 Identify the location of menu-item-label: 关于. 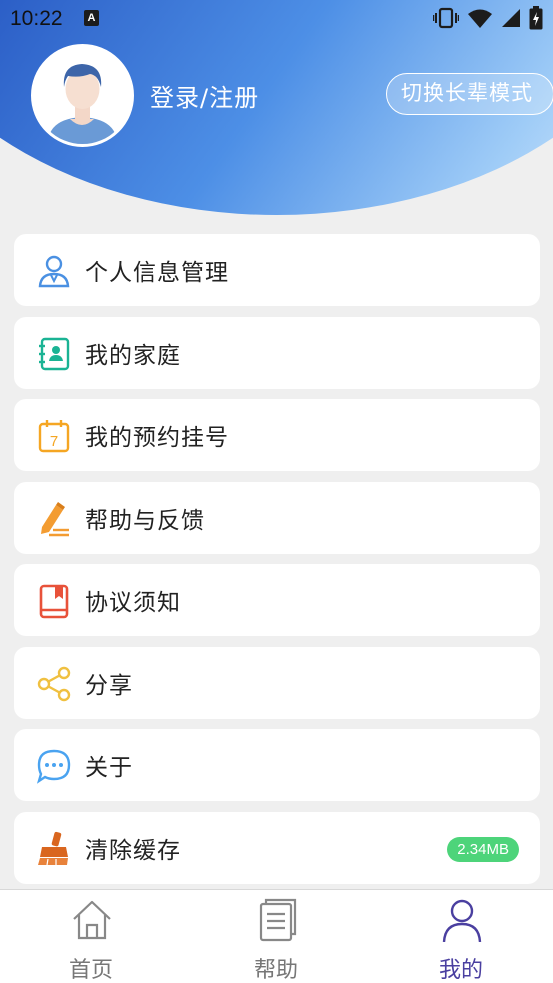
(109, 768).